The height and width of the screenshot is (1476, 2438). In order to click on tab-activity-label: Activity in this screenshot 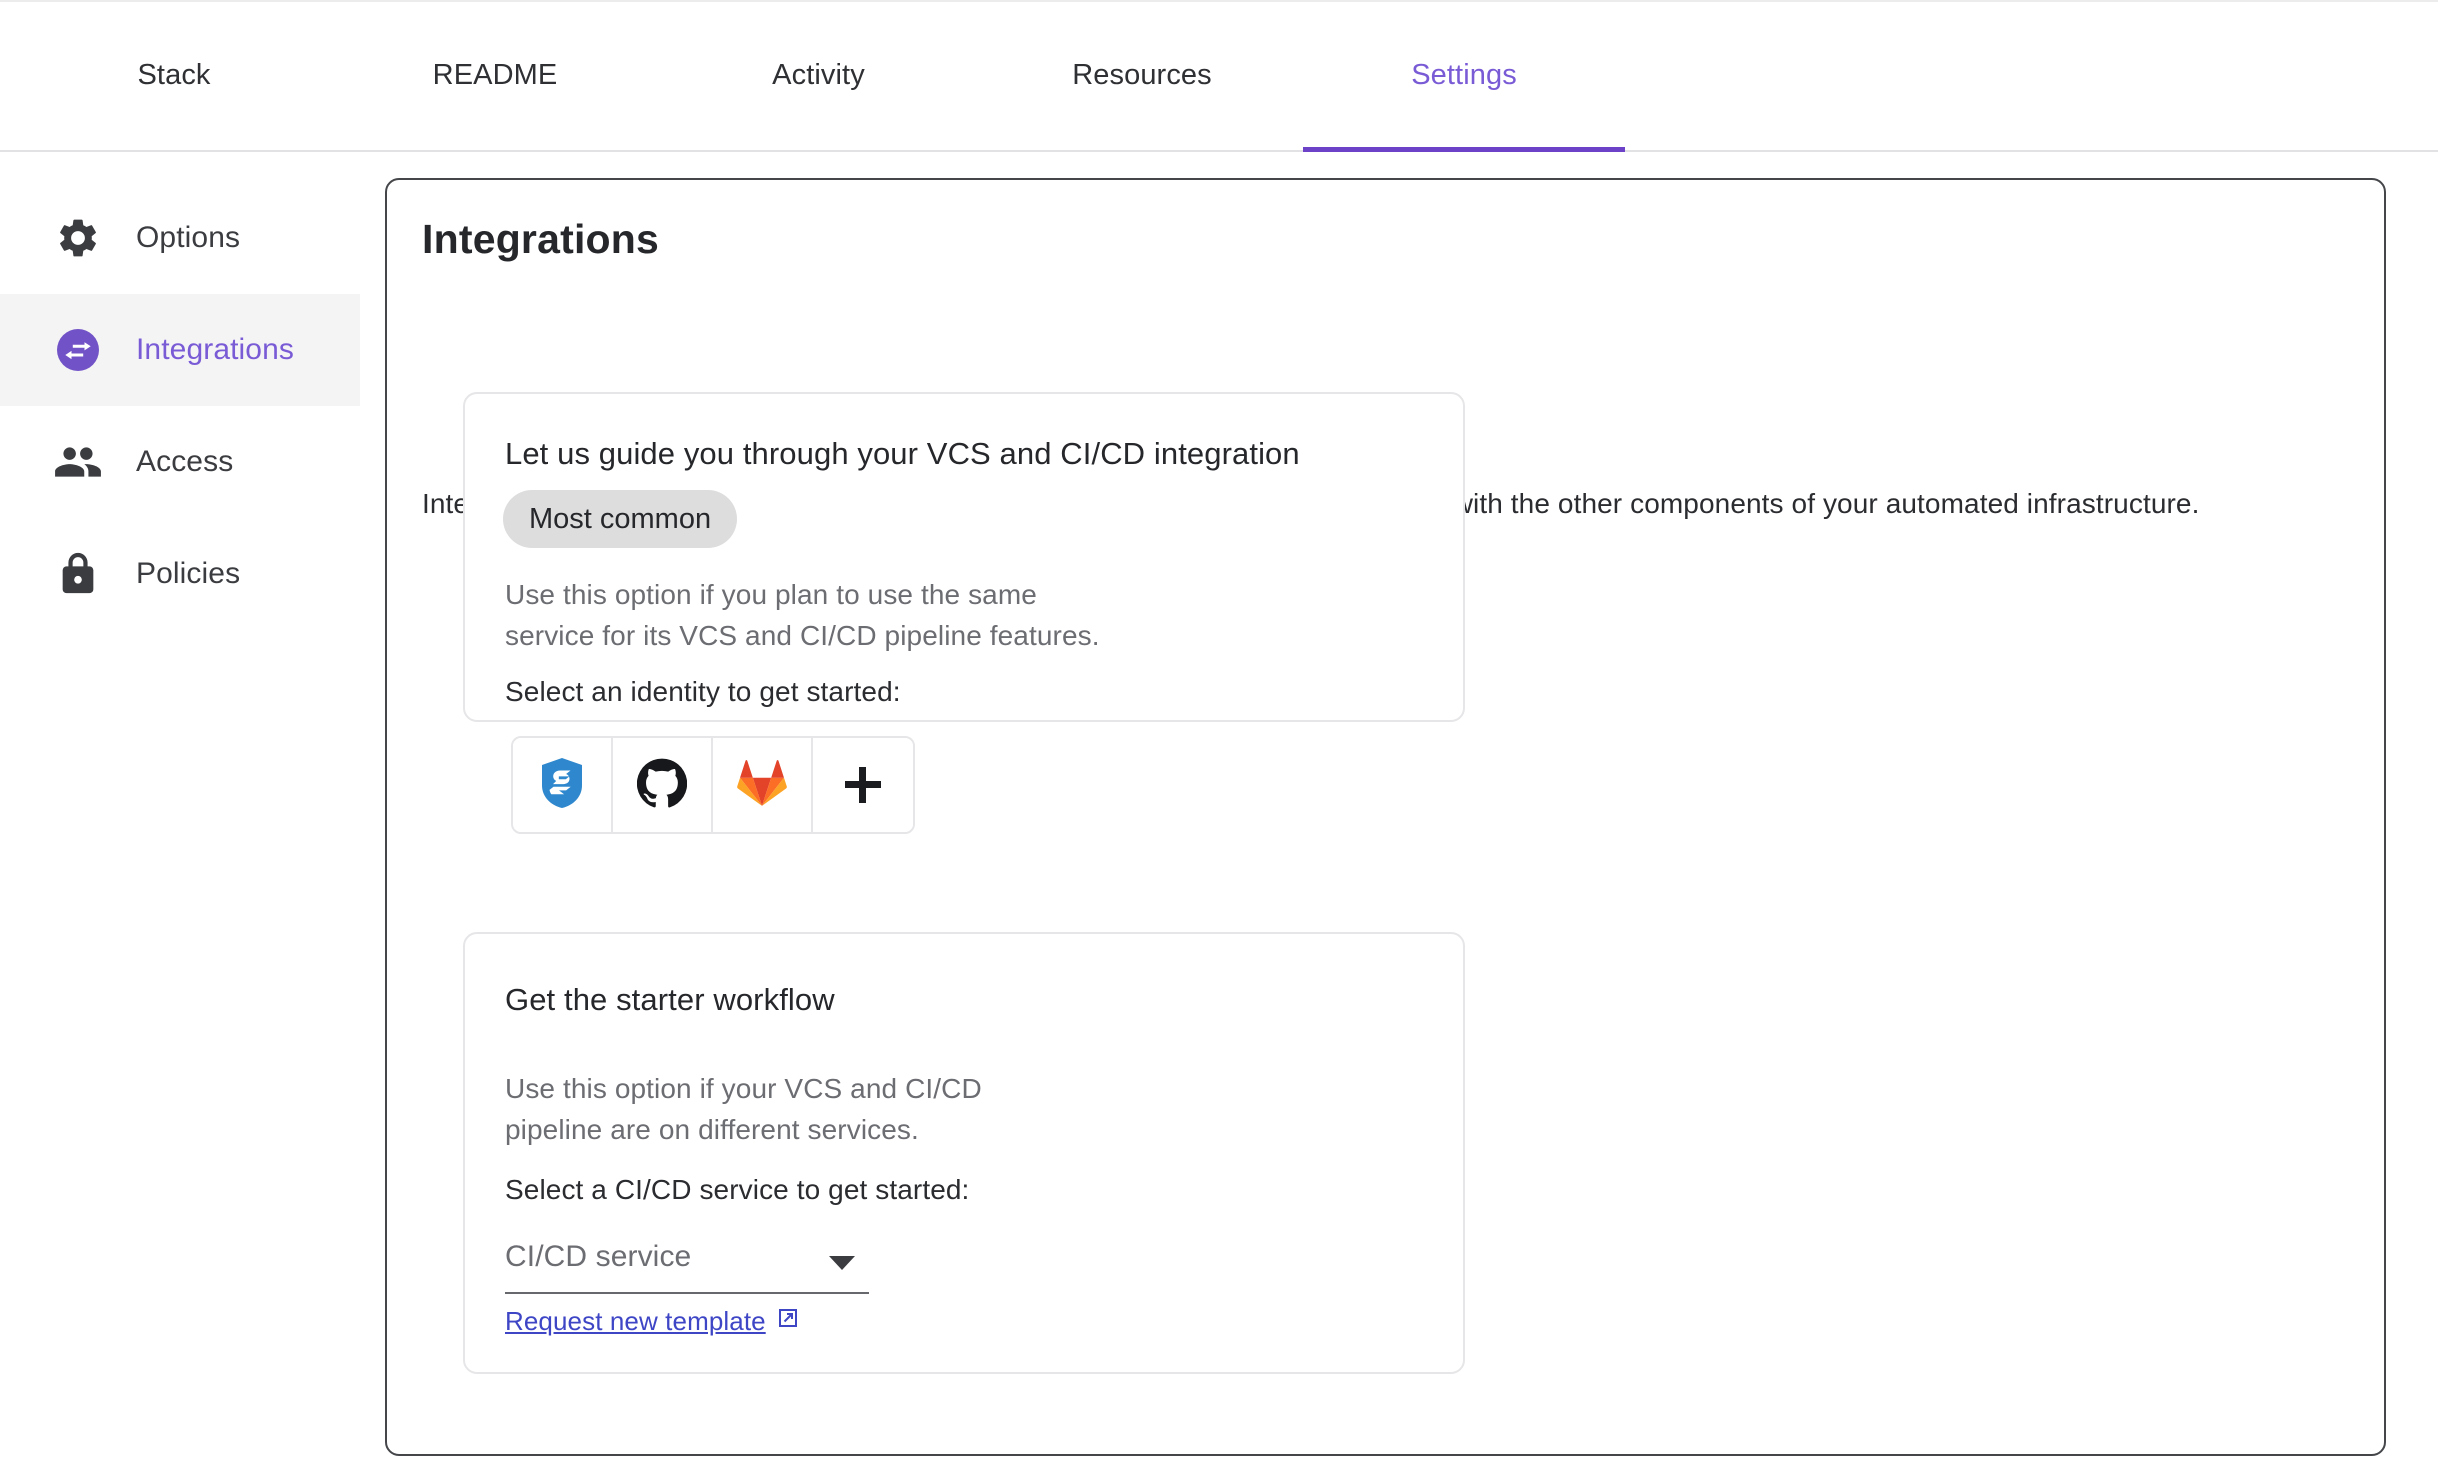, I will do `click(818, 75)`.